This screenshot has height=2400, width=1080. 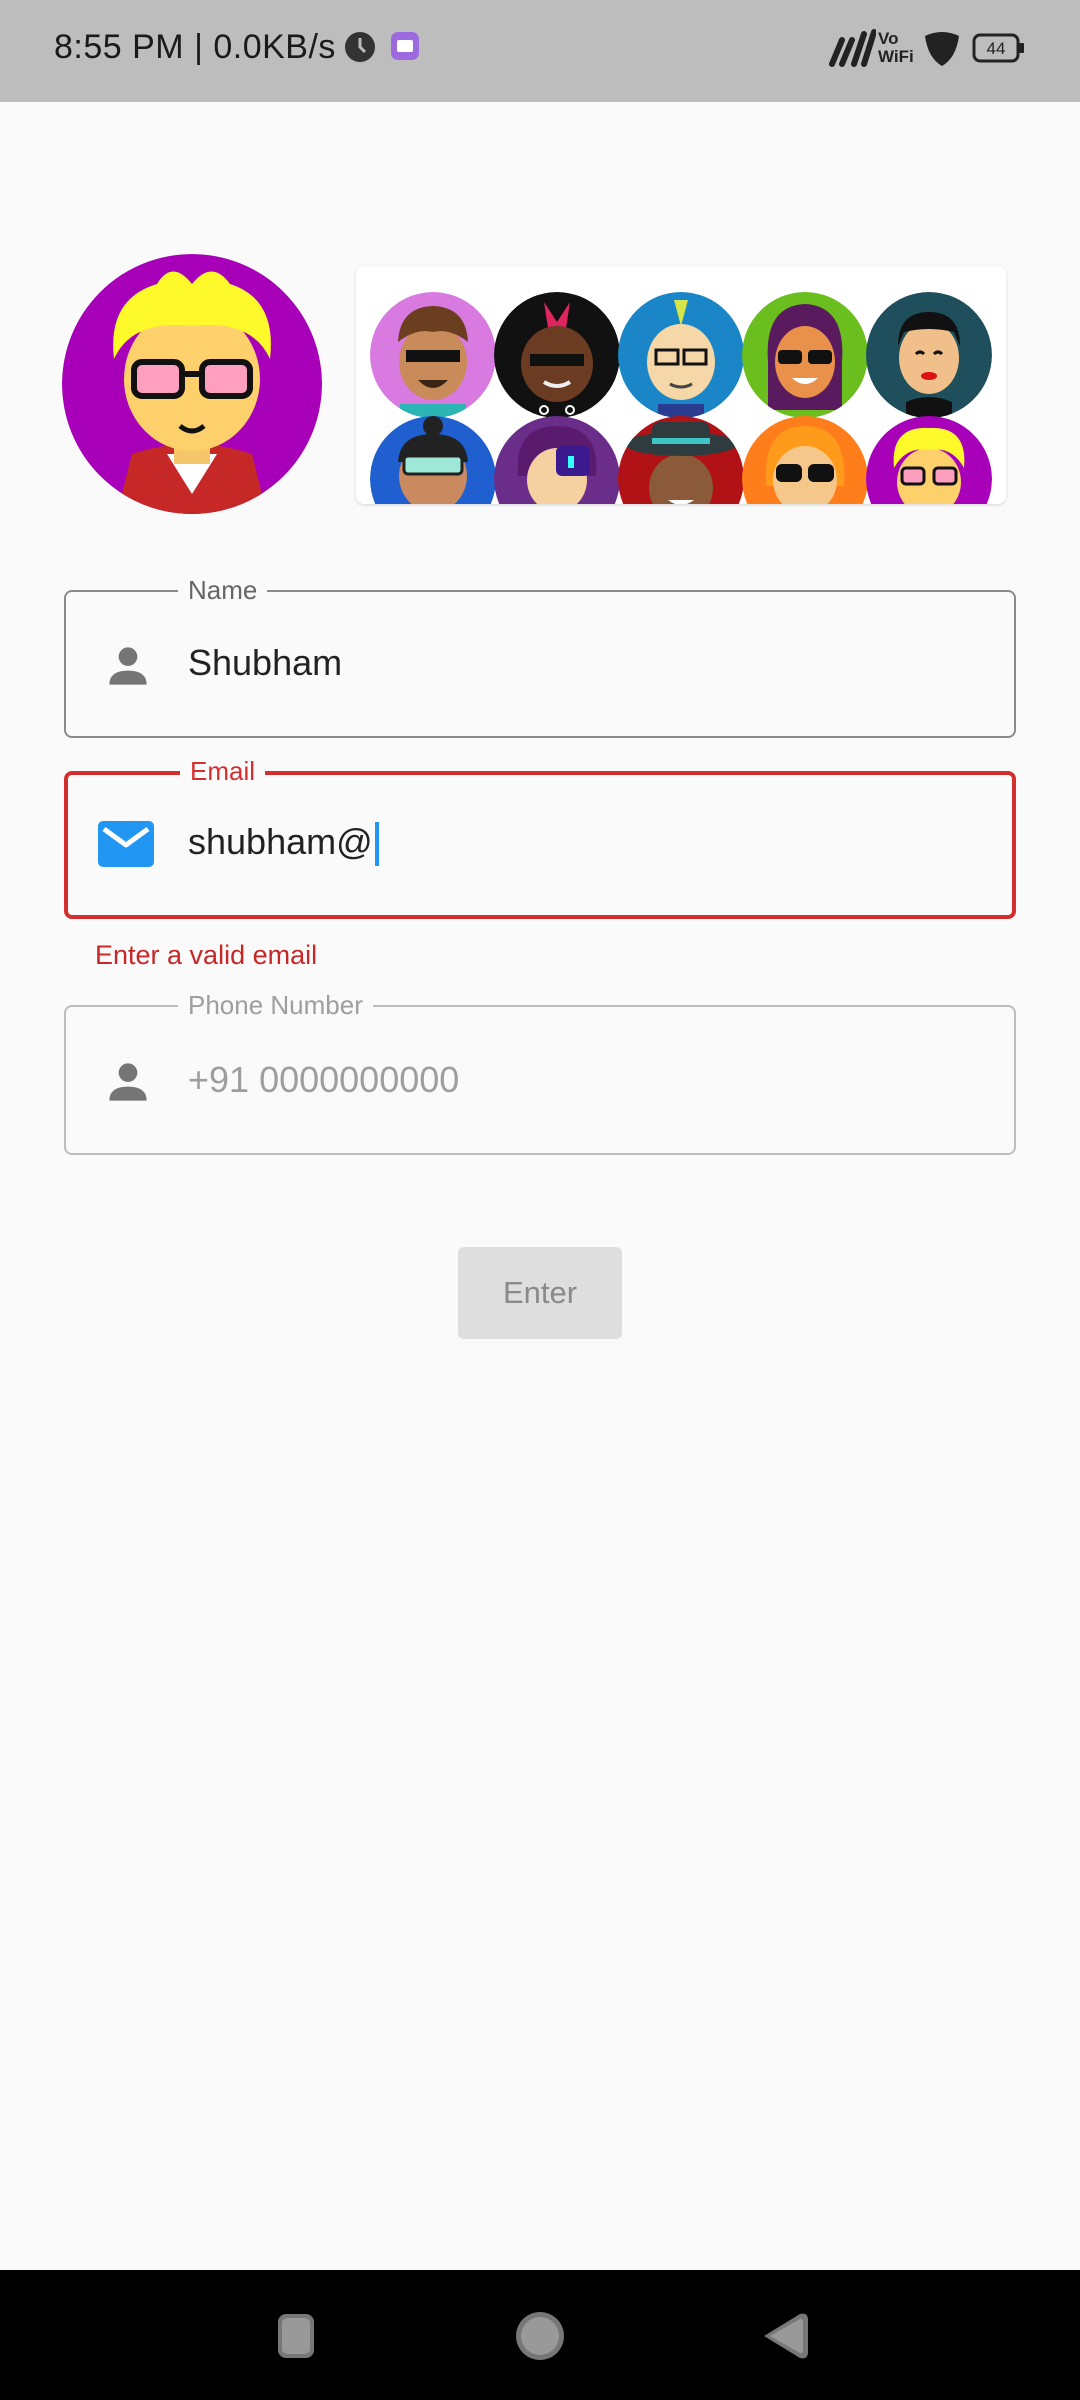 What do you see at coordinates (540, 1293) in the screenshot?
I see `enter-button: Enter` at bounding box center [540, 1293].